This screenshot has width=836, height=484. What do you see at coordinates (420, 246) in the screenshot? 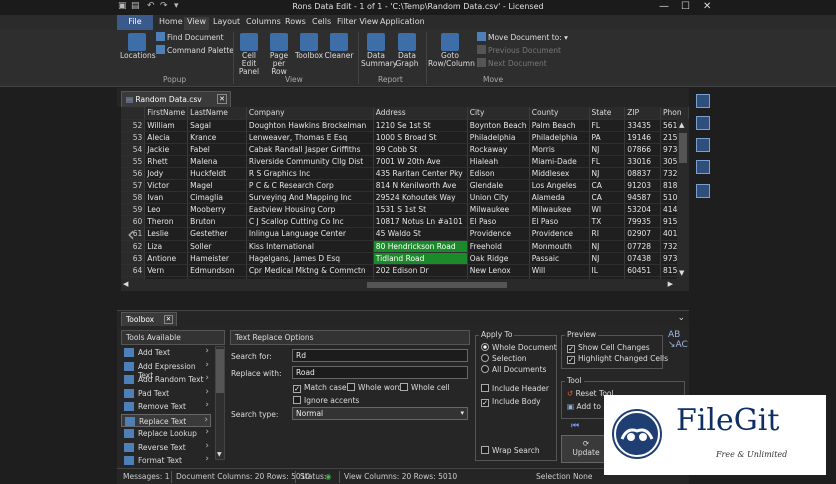
I see `table-cell: 80 Hendrickson Road` at bounding box center [420, 246].